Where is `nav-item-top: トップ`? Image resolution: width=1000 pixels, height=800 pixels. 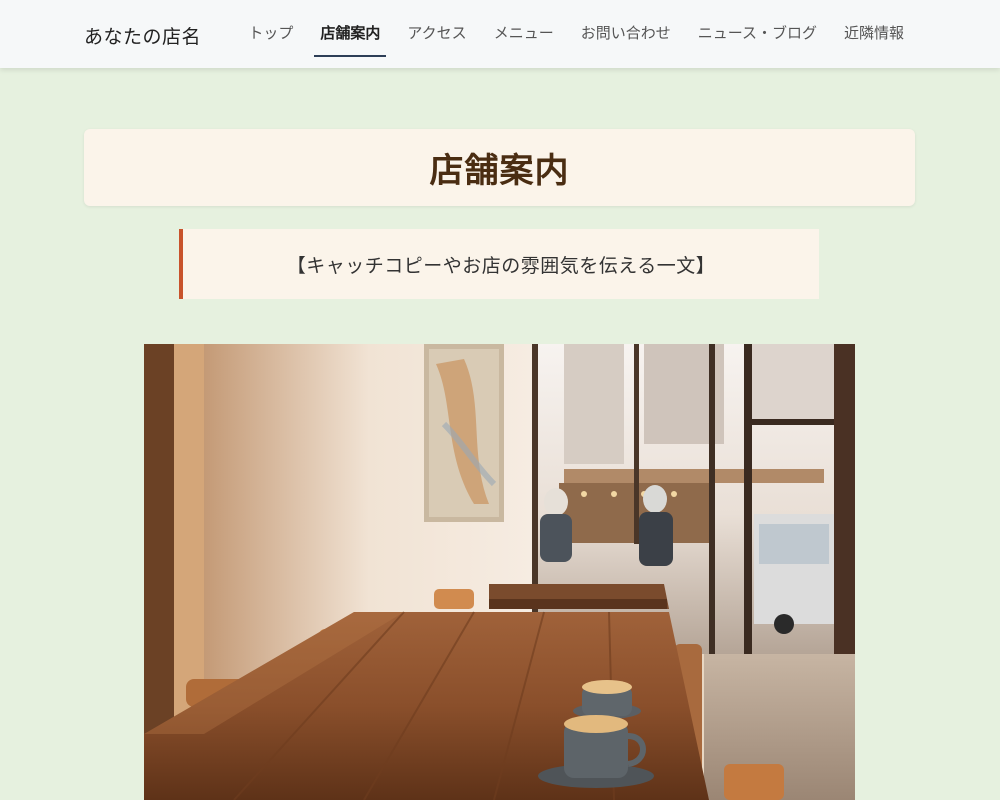
nav-item-top: トップ is located at coordinates (270, 38).